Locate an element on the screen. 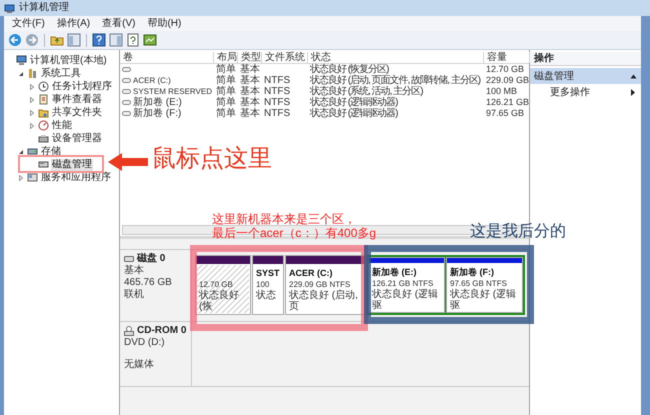 This screenshot has height=415, width=650. partition-status: 状态良好 (启动, 页 is located at coordinates (324, 301).